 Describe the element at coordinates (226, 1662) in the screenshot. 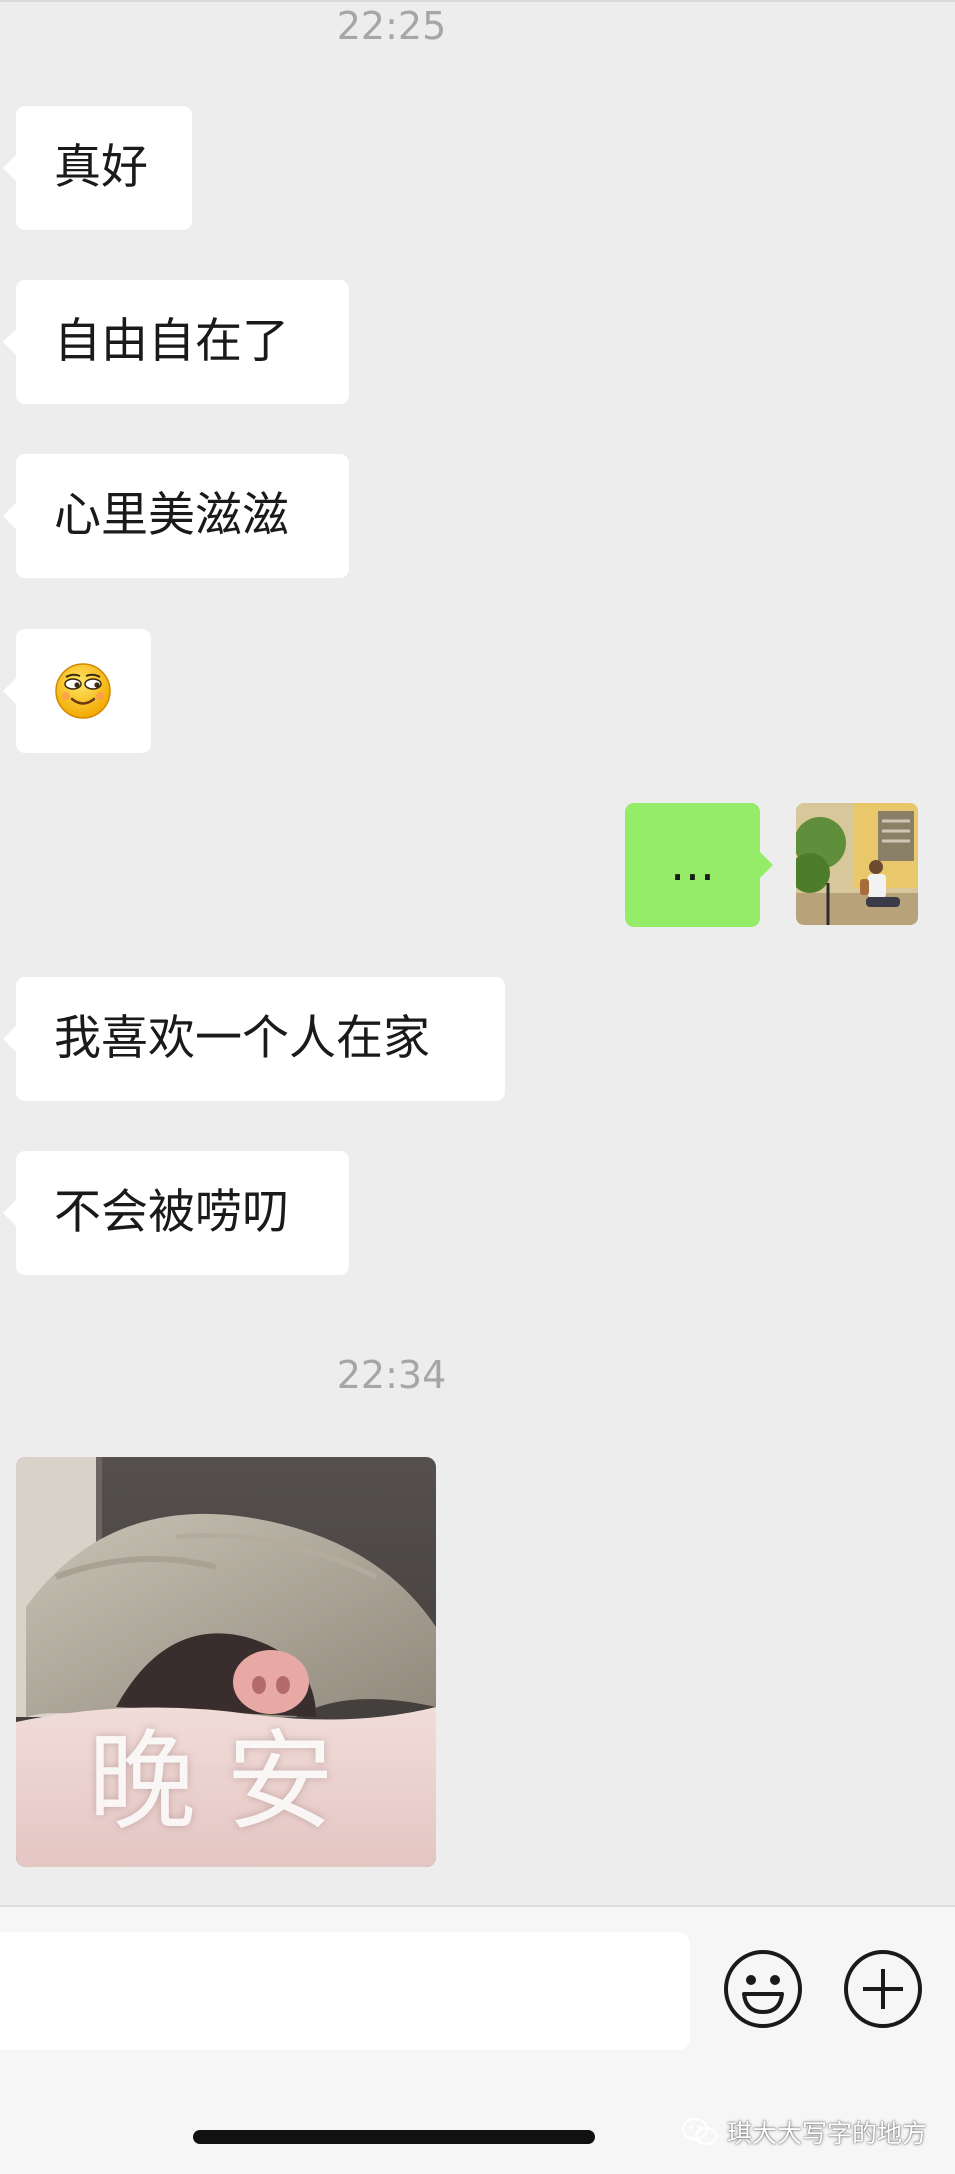

I see `sticker-message: 晚安` at that location.